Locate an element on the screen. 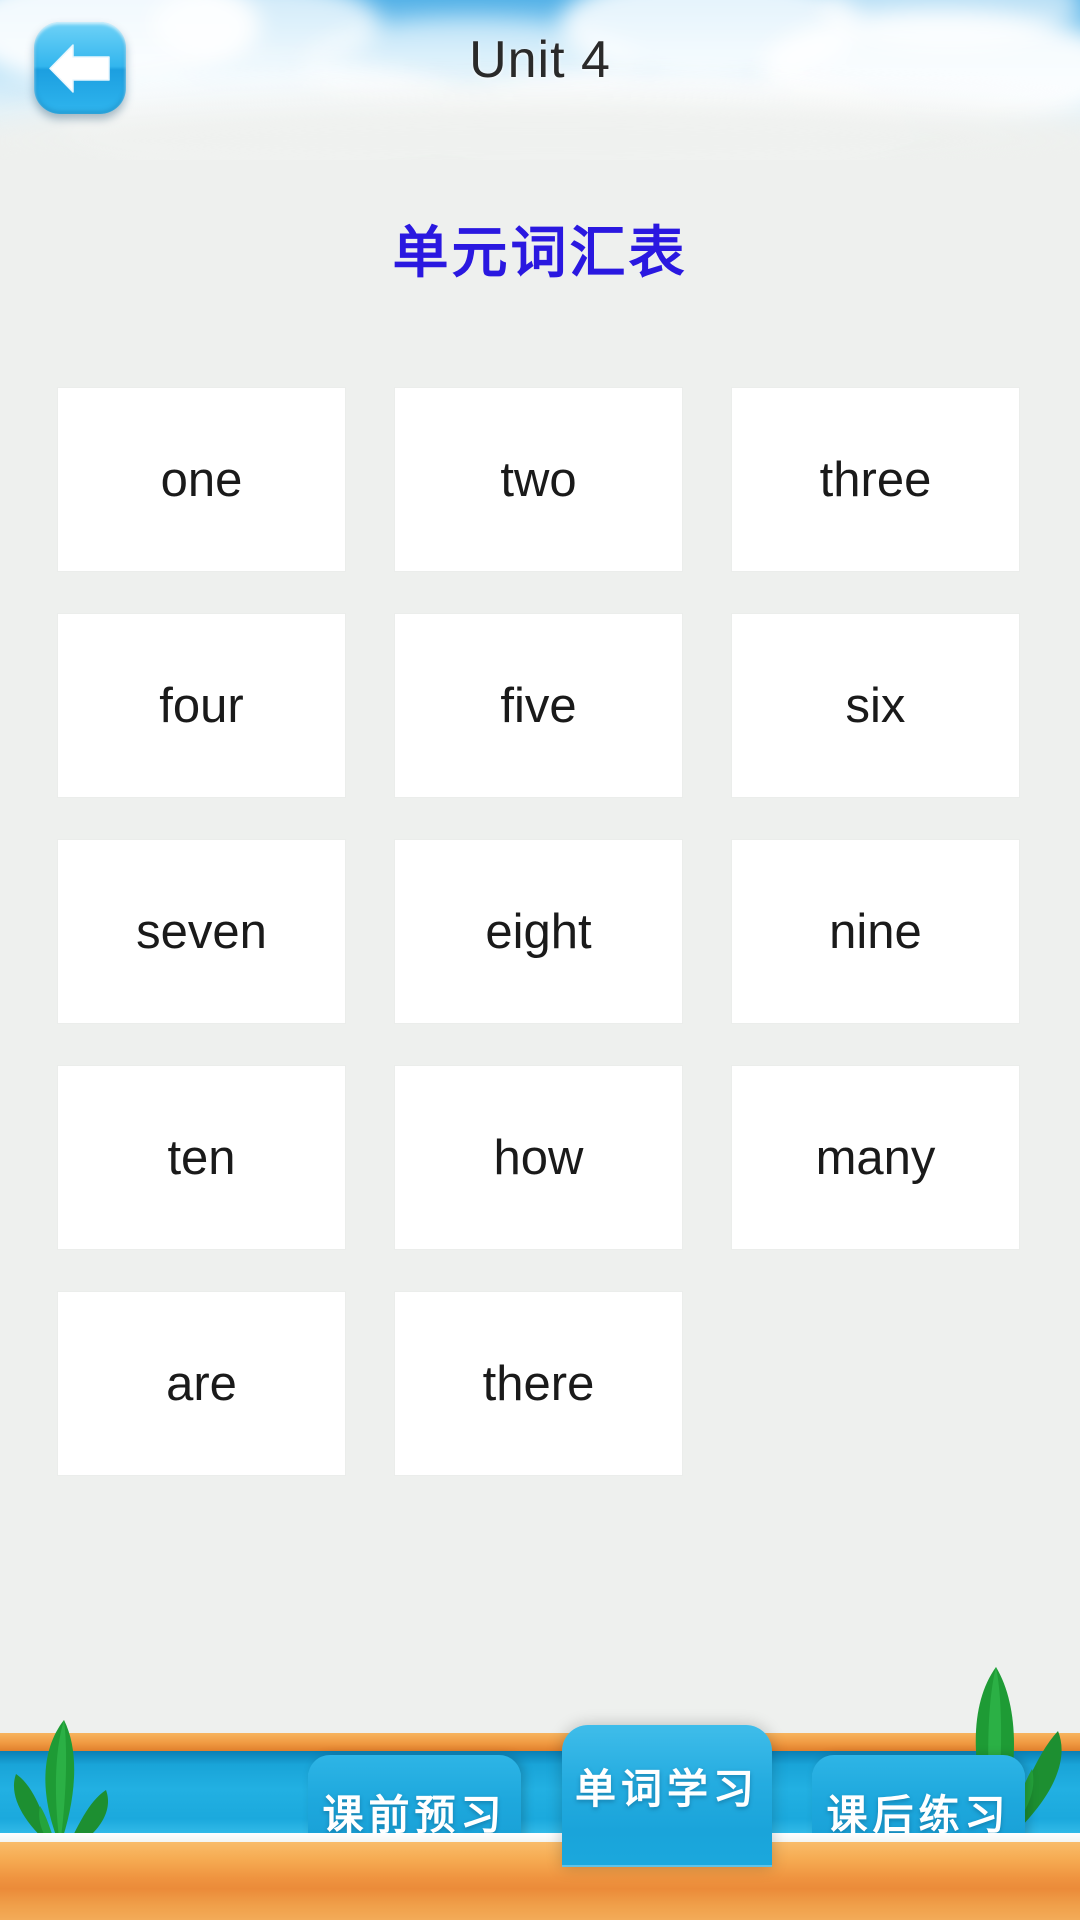 The width and height of the screenshot is (1080, 1920). tab-word-study-active: 单词学习 is located at coordinates (667, 1796).